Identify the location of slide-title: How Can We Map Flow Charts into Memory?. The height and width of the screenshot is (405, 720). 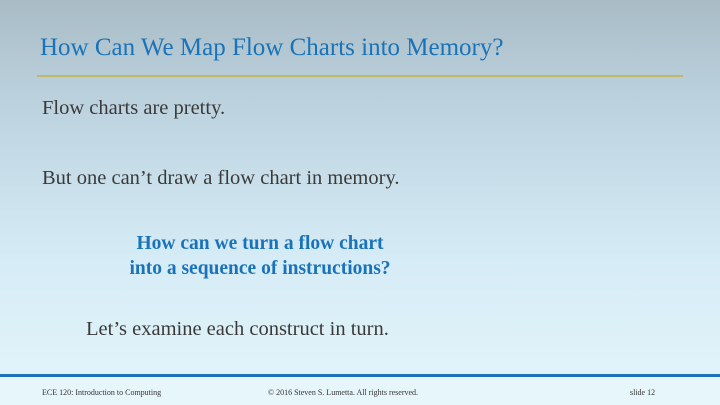
(272, 47).